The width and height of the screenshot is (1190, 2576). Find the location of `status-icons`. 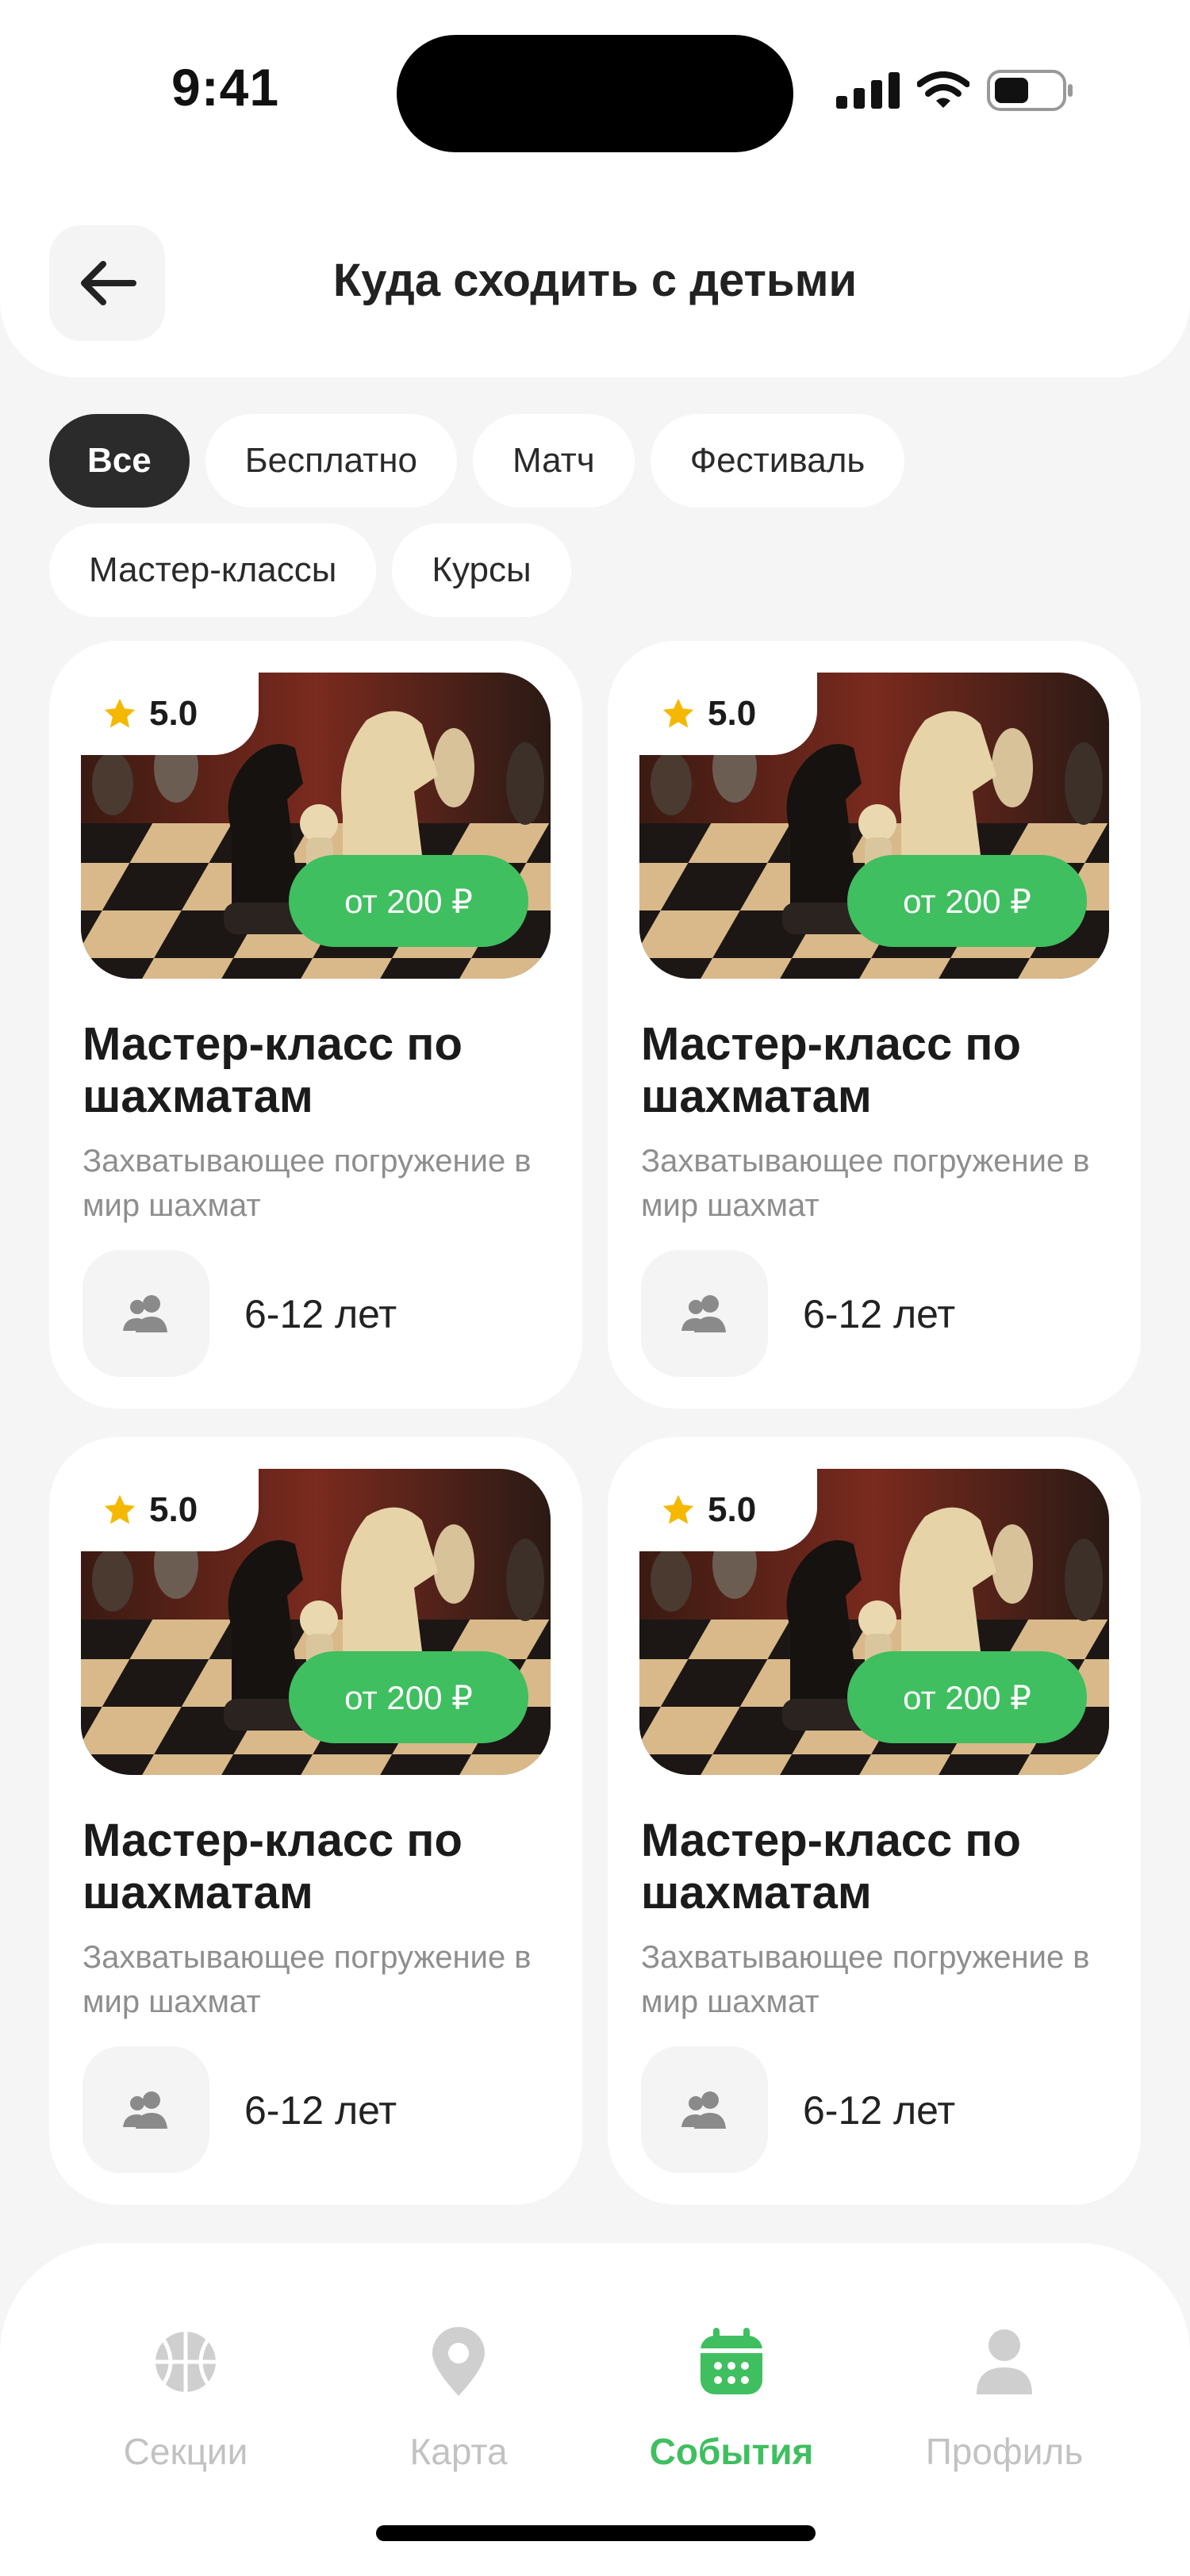

status-icons is located at coordinates (955, 91).